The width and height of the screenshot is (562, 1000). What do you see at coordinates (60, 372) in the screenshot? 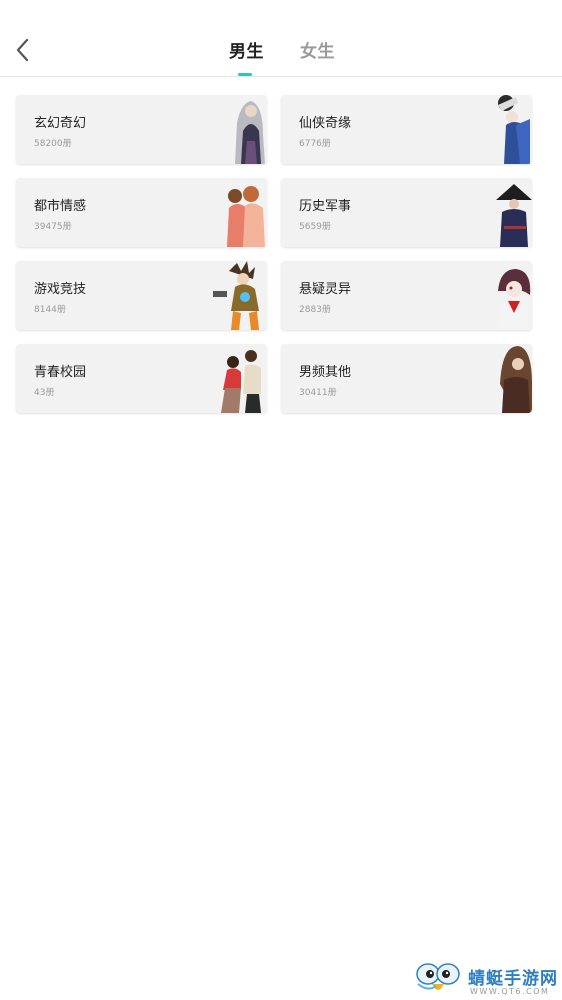
I see `category-name: 青春校园` at bounding box center [60, 372].